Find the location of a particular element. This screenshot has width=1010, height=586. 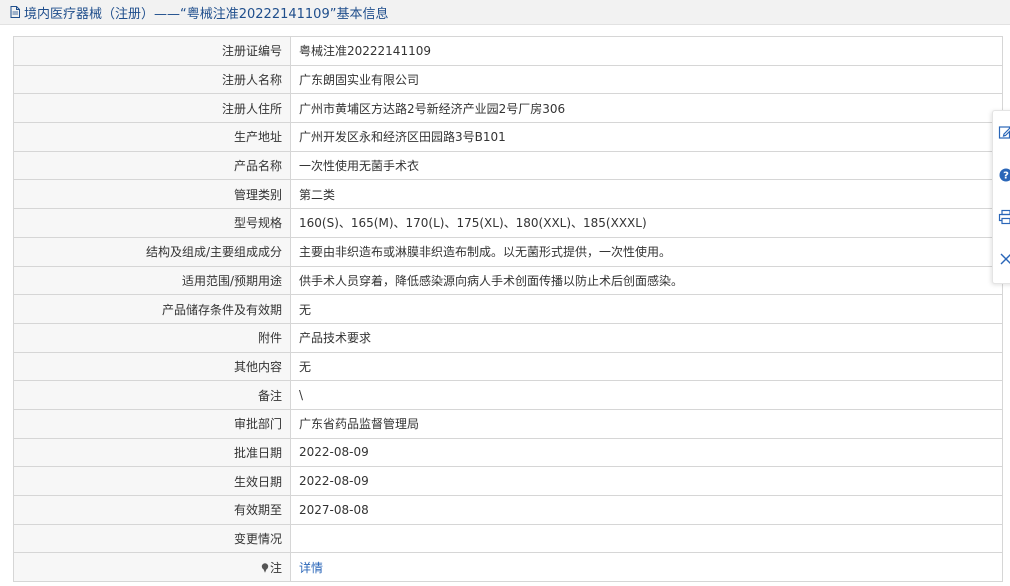

field-value: 第二类 is located at coordinates (646, 194).